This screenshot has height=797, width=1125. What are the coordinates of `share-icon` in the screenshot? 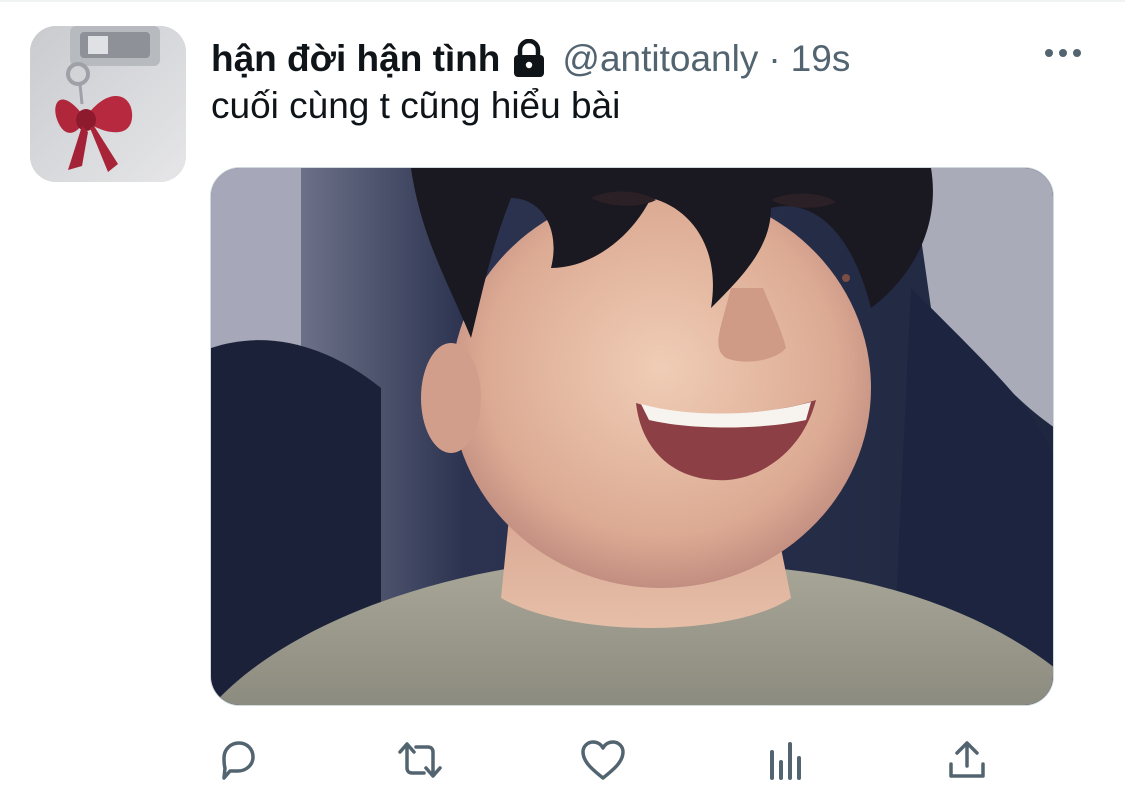 It's located at (967, 759).